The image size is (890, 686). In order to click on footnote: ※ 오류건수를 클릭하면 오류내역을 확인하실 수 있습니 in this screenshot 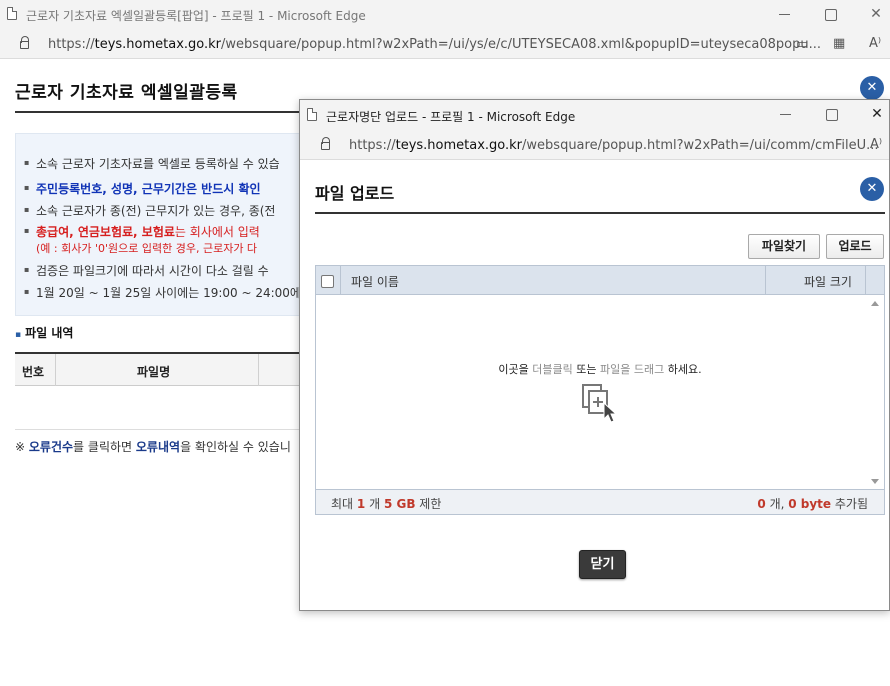, I will do `click(153, 447)`.